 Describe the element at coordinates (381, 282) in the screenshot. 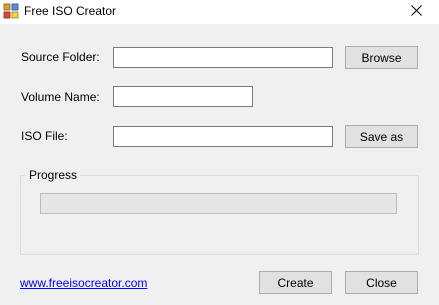

I see `close-button: Close` at that location.